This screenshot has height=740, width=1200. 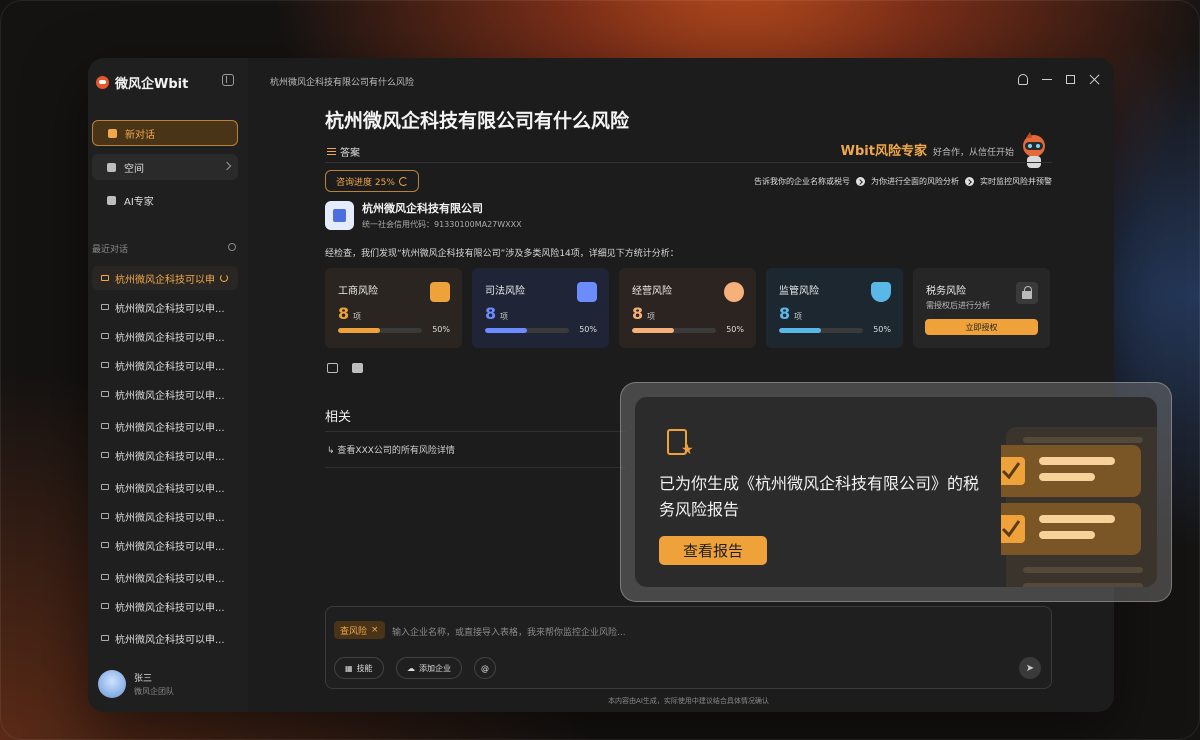 I want to click on send-icon: ➤, so click(x=1030, y=668).